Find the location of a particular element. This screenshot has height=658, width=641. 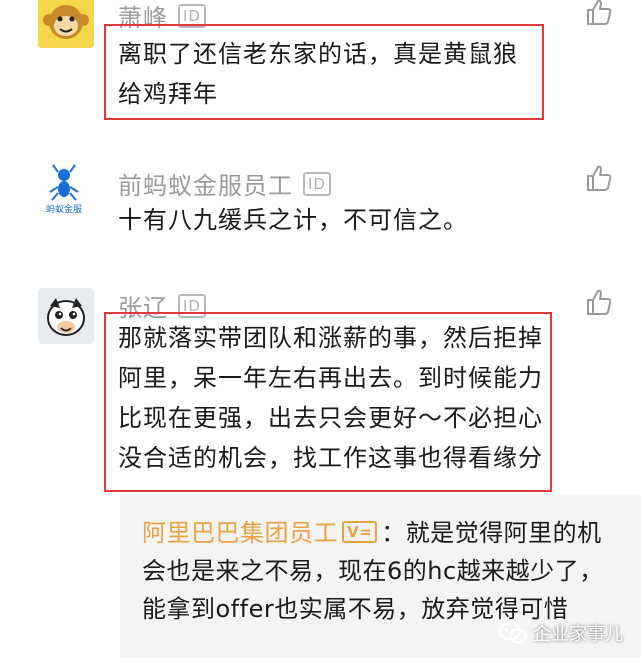

comment-text: 十有八九缓兵之计，不可信之。 is located at coordinates (293, 220).